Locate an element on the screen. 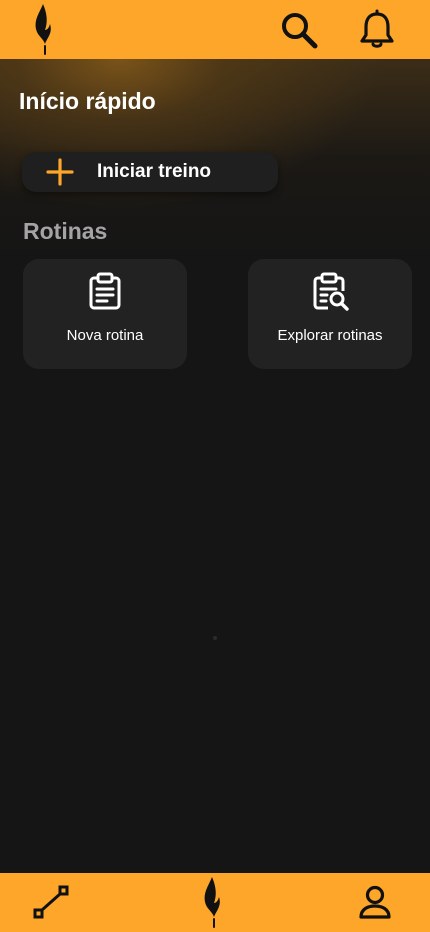 This screenshot has height=932, width=430. new-routine-card: Nova rotina is located at coordinates (105, 314).